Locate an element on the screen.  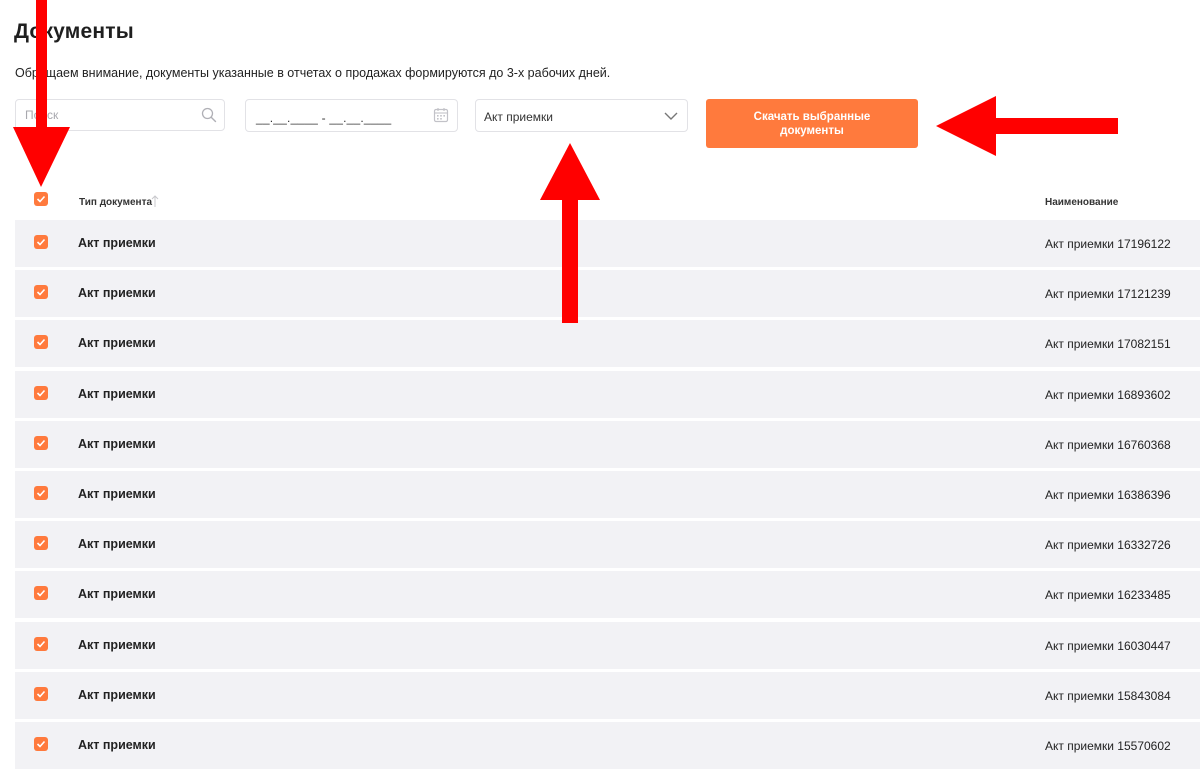
table-row: Акт приемки Акт приемки 16332726 is located at coordinates (607, 545).